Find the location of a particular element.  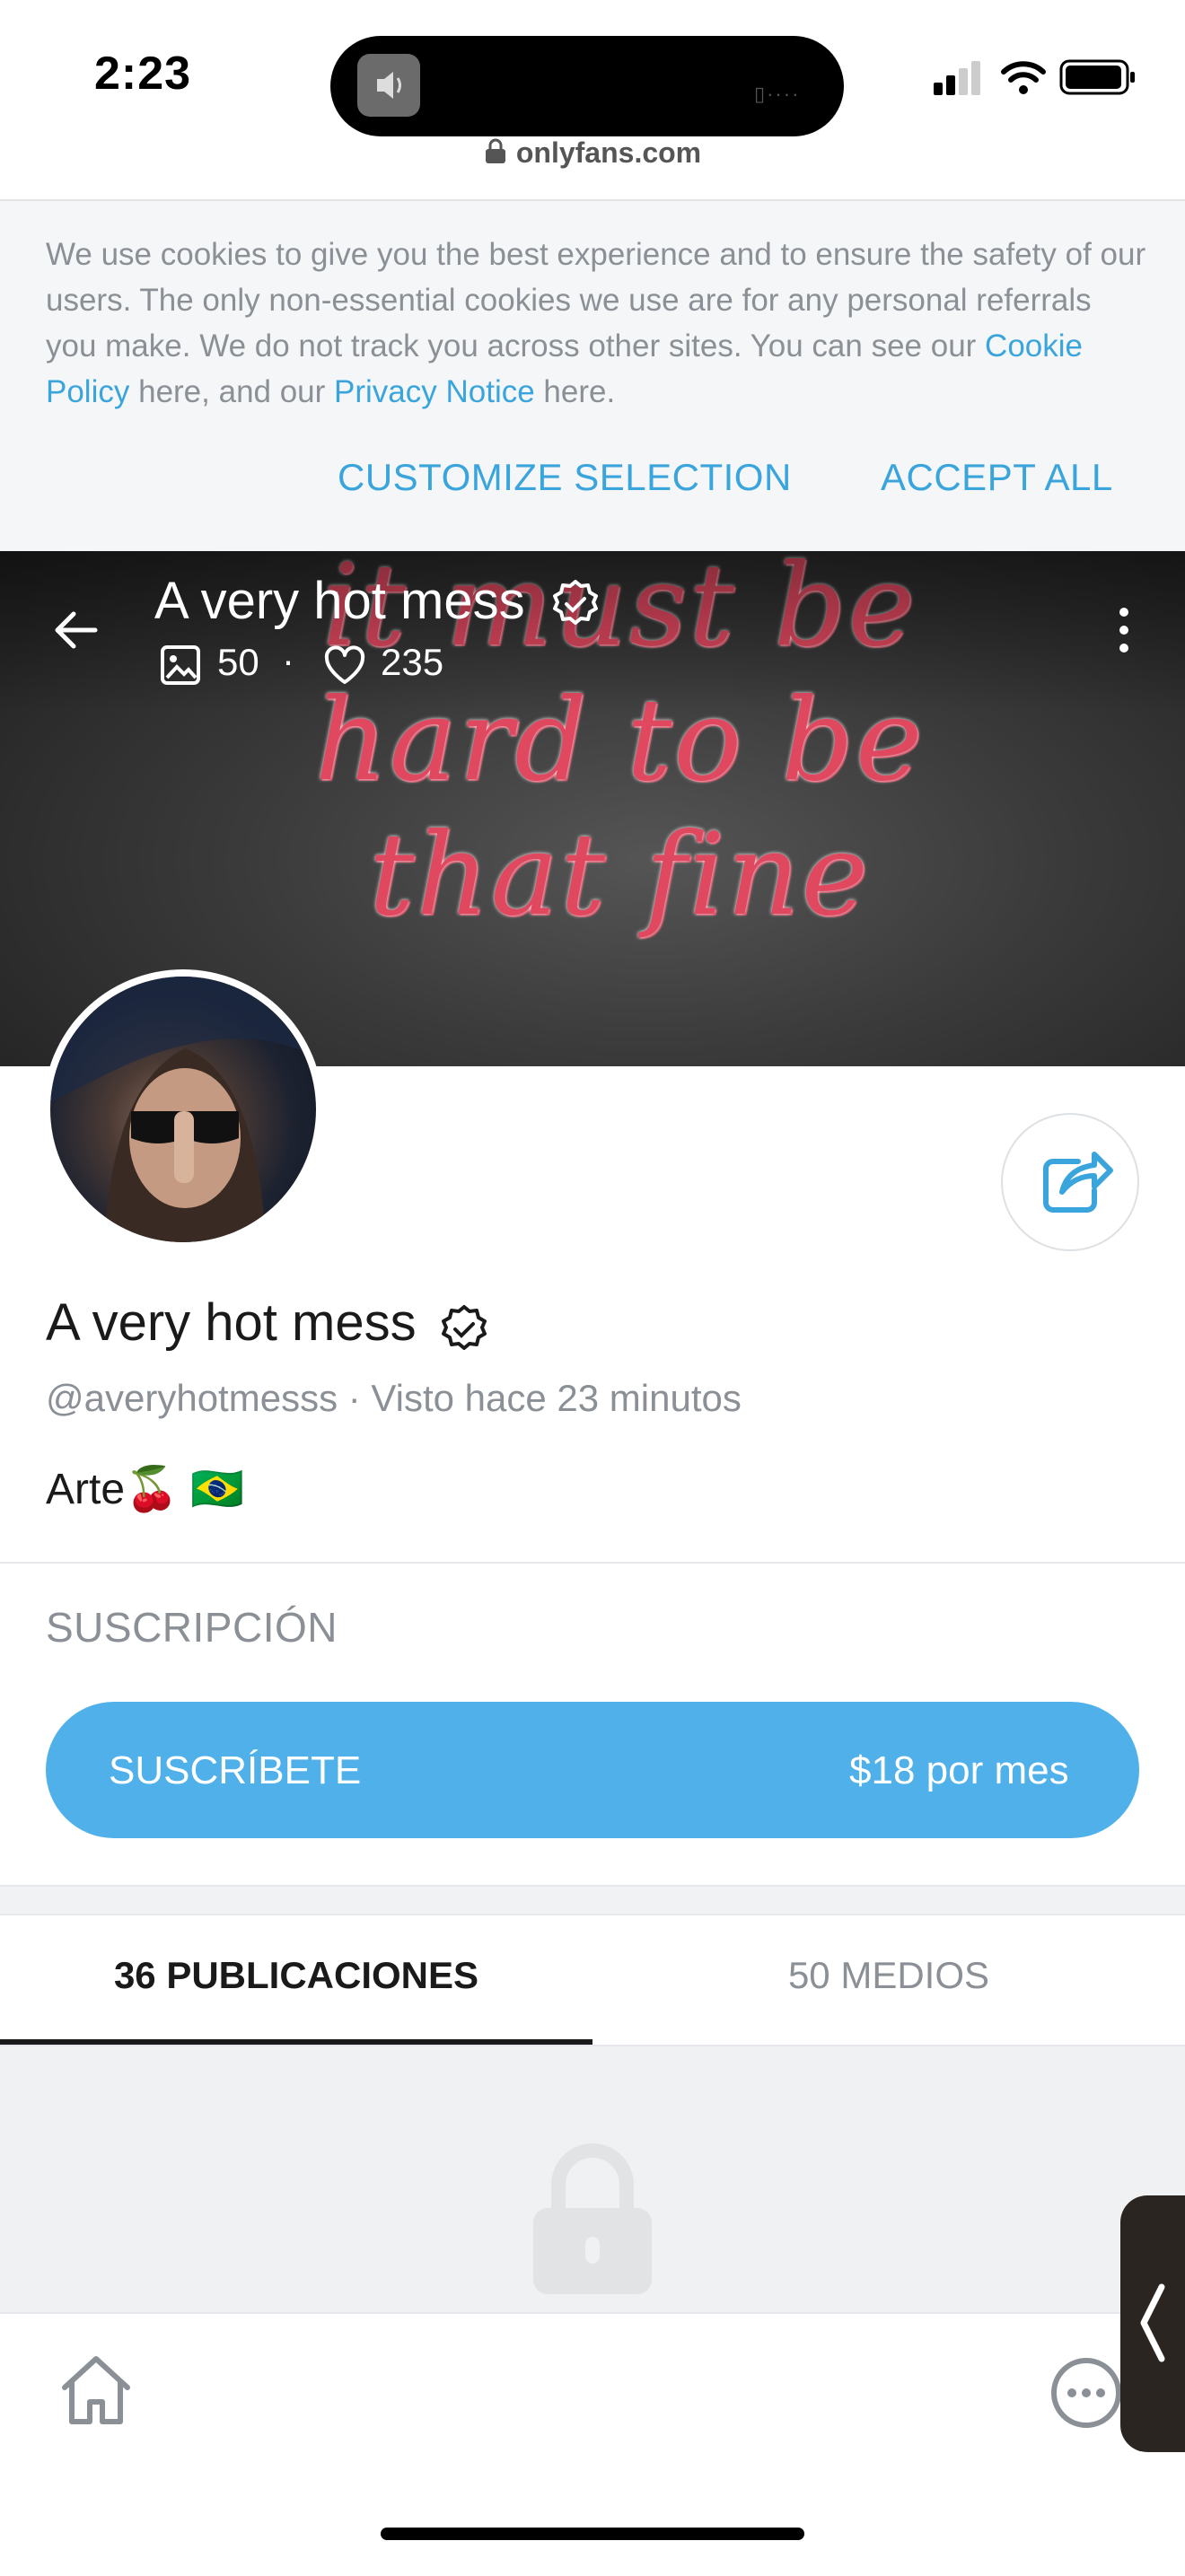

heart-icon is located at coordinates (344, 664).